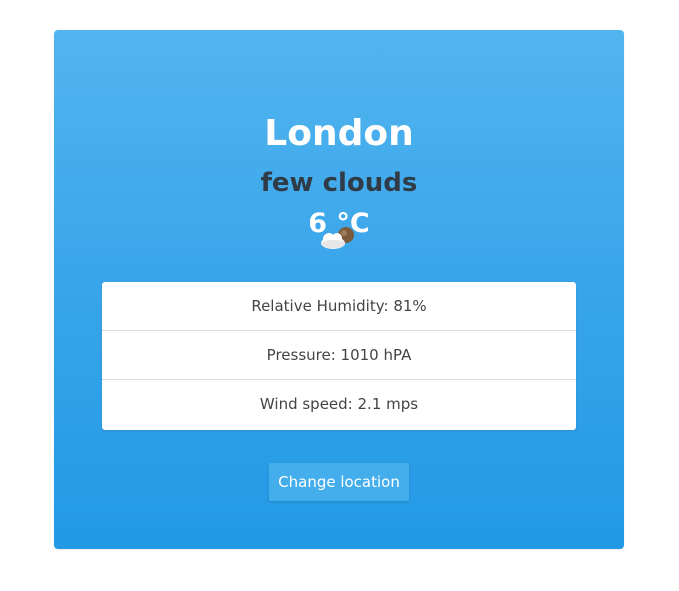  Describe the element at coordinates (339, 482) in the screenshot. I see `change-location-button: Change location` at that location.